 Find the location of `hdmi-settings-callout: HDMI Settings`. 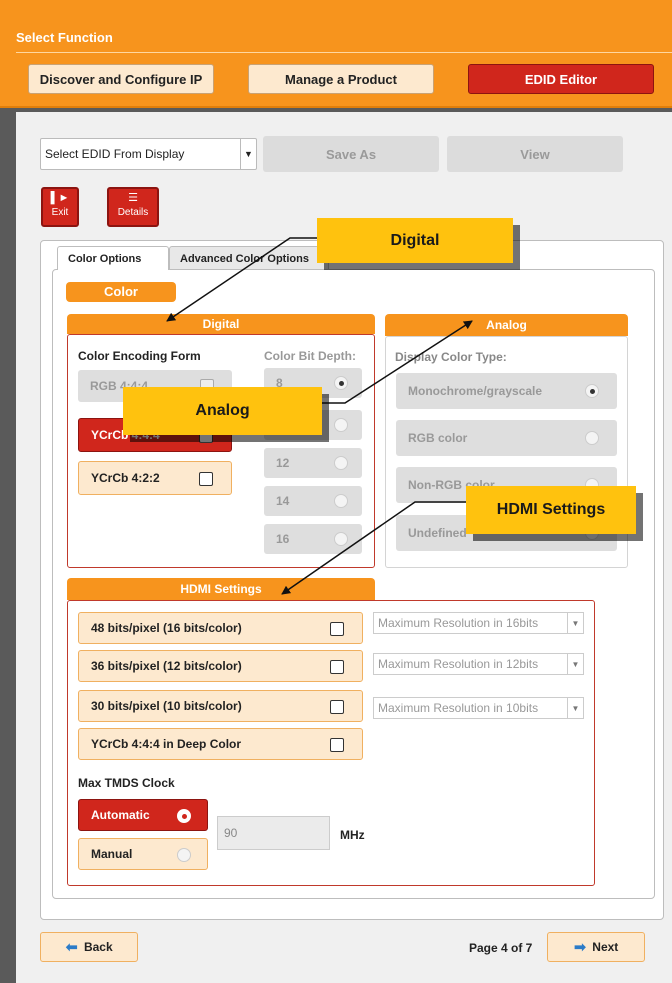

hdmi-settings-callout: HDMI Settings is located at coordinates (551, 510).